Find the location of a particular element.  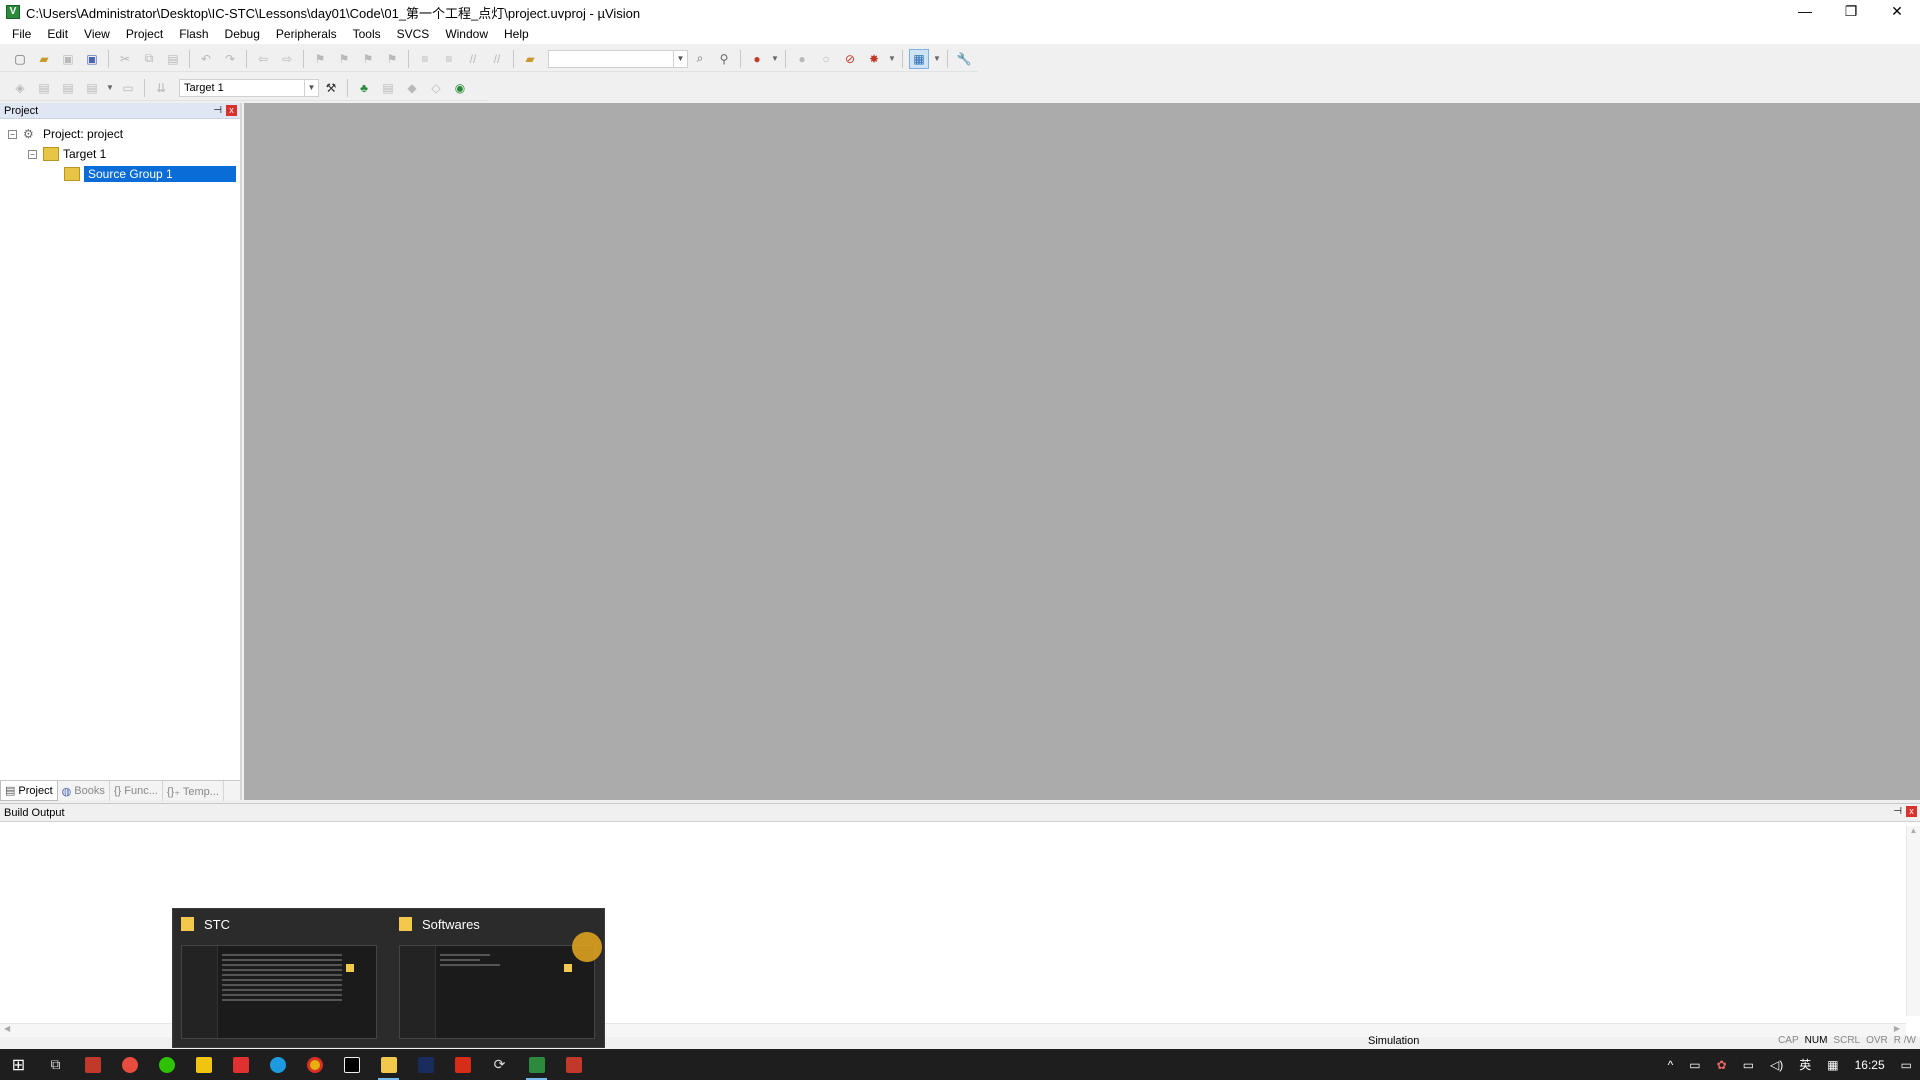

manage-components-icon: ◇ is located at coordinates (436, 88).